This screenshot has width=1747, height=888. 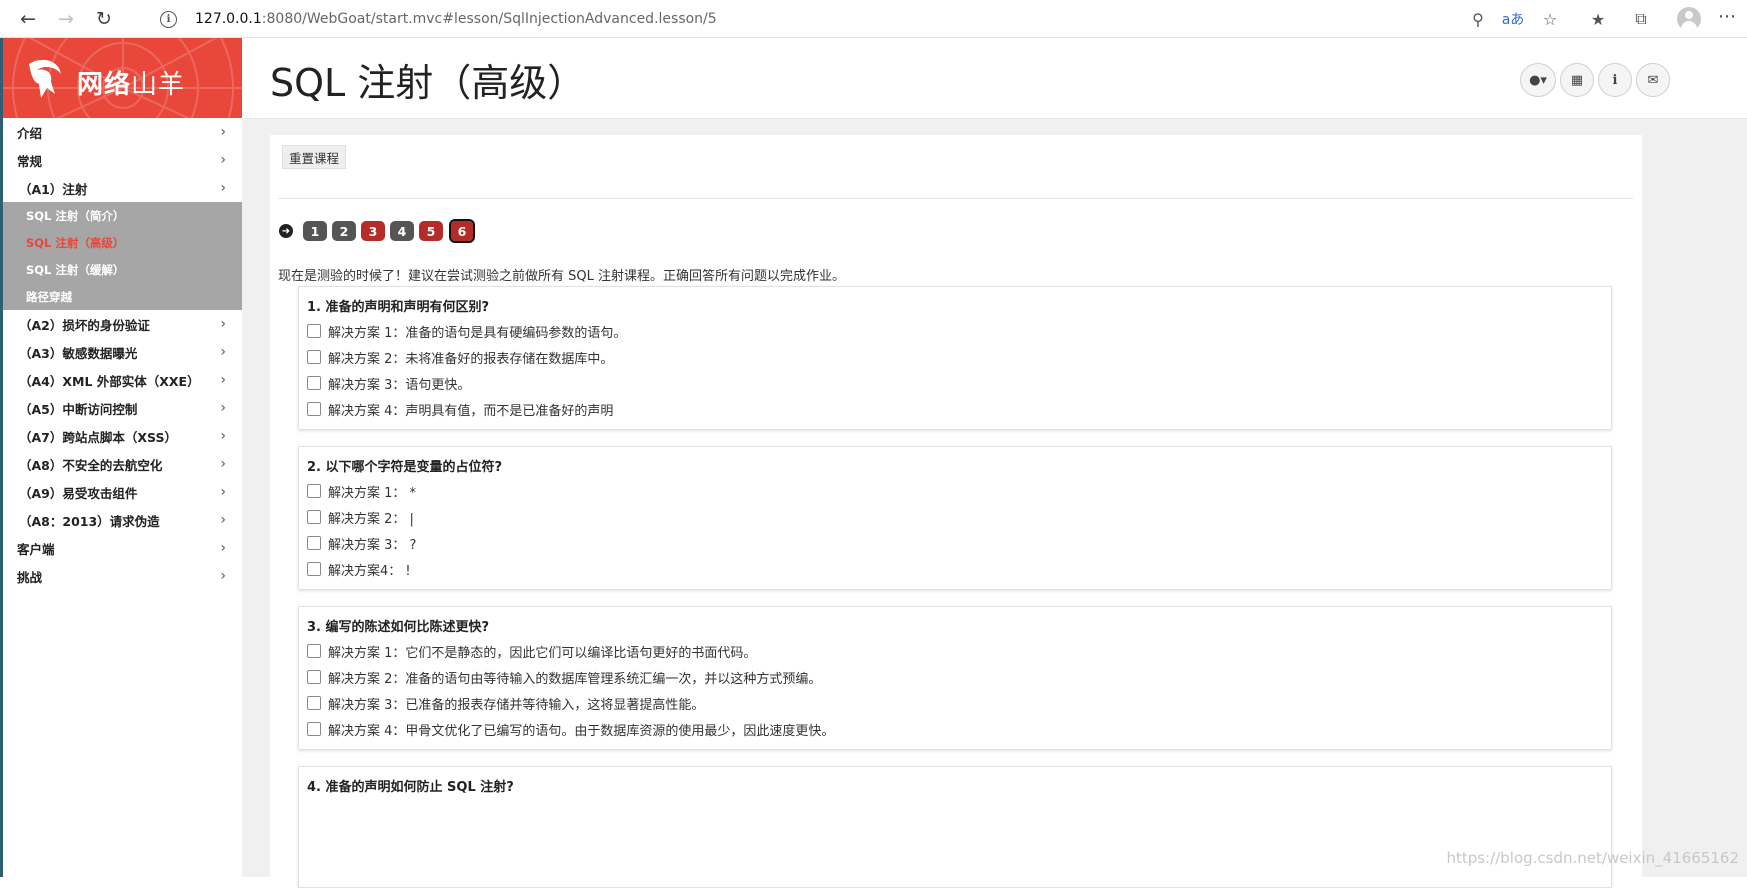 I want to click on question-card-4: 4. 准备的声明如何防止 SQL 注射?, so click(x=955, y=827).